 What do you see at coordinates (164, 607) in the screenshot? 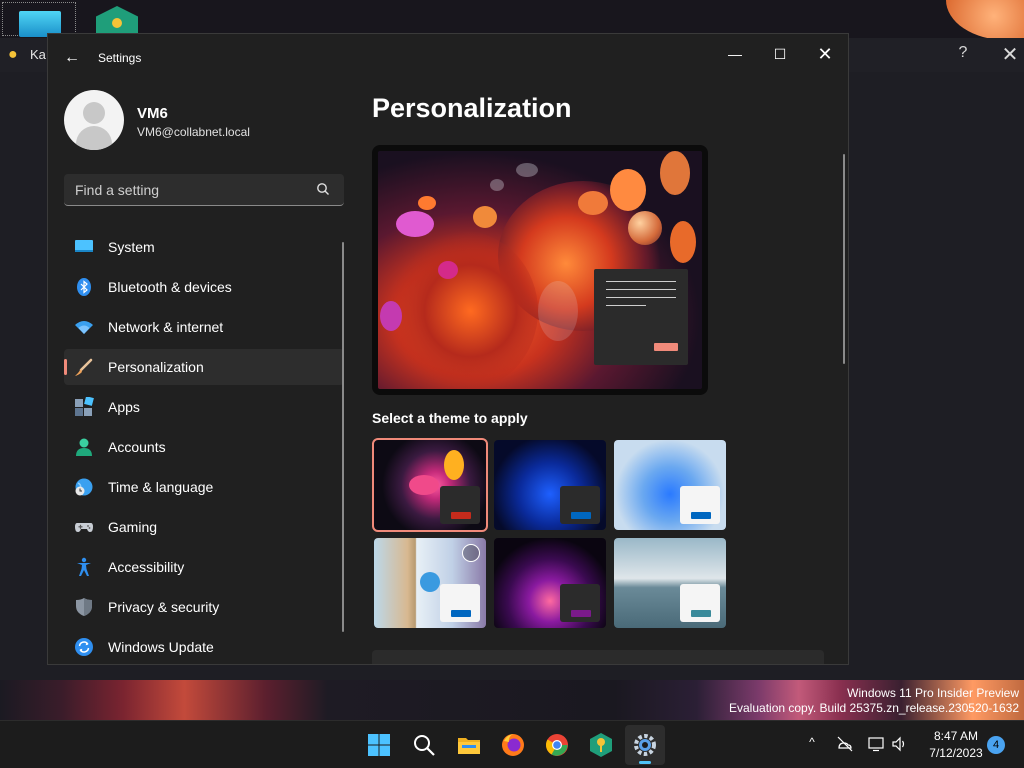
I see `sidebar-item-label: Privacy & security` at bounding box center [164, 607].